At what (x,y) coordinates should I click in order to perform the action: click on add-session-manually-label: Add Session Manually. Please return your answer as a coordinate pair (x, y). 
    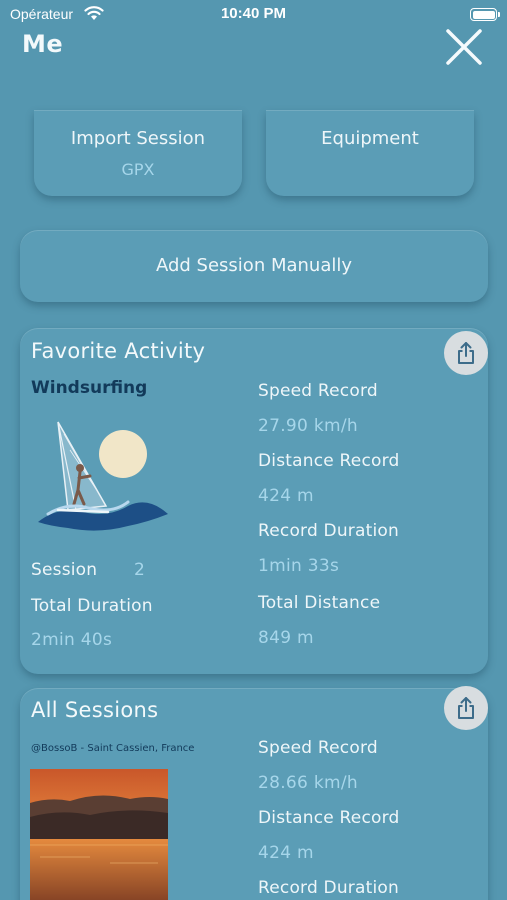
    Looking at the image, I should click on (254, 265).